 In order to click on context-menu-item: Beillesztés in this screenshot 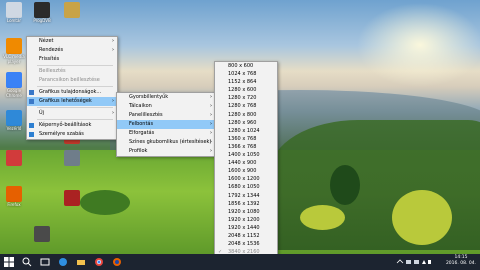, I will do `click(72, 71)`.